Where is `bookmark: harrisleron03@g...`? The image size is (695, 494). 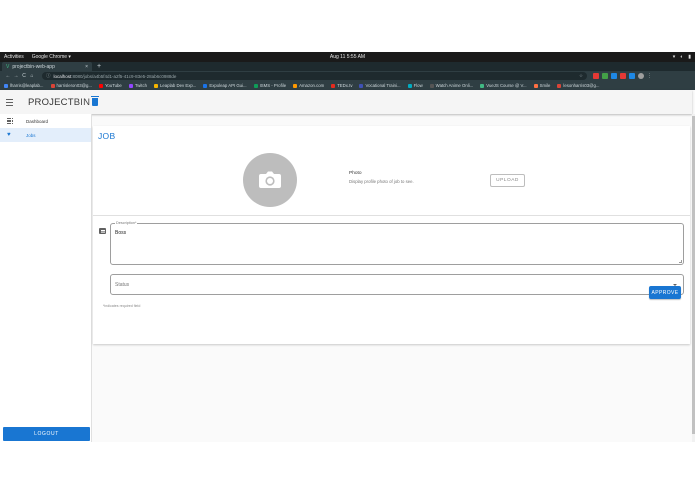
bookmark: harrisleron03@g... is located at coordinates (71, 85).